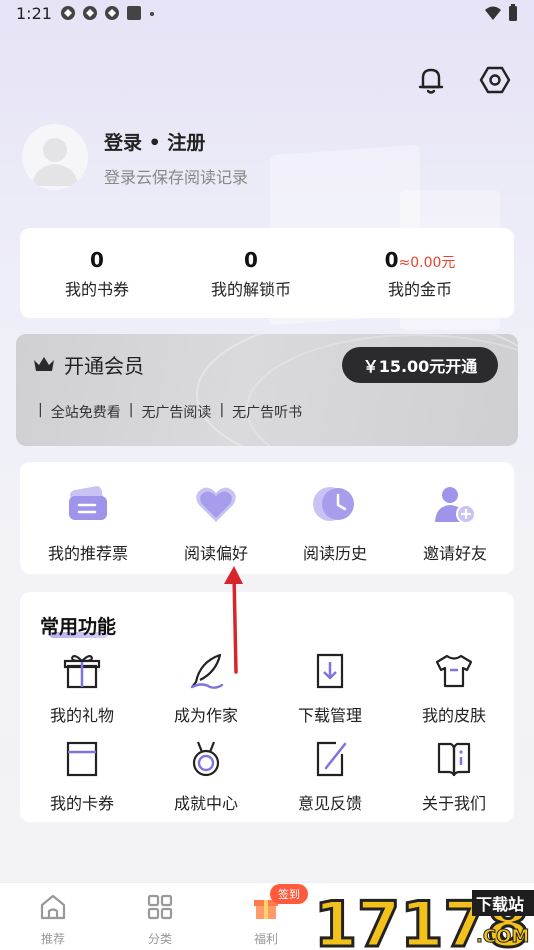  What do you see at coordinates (53, 907) in the screenshot?
I see `home-icon` at bounding box center [53, 907].